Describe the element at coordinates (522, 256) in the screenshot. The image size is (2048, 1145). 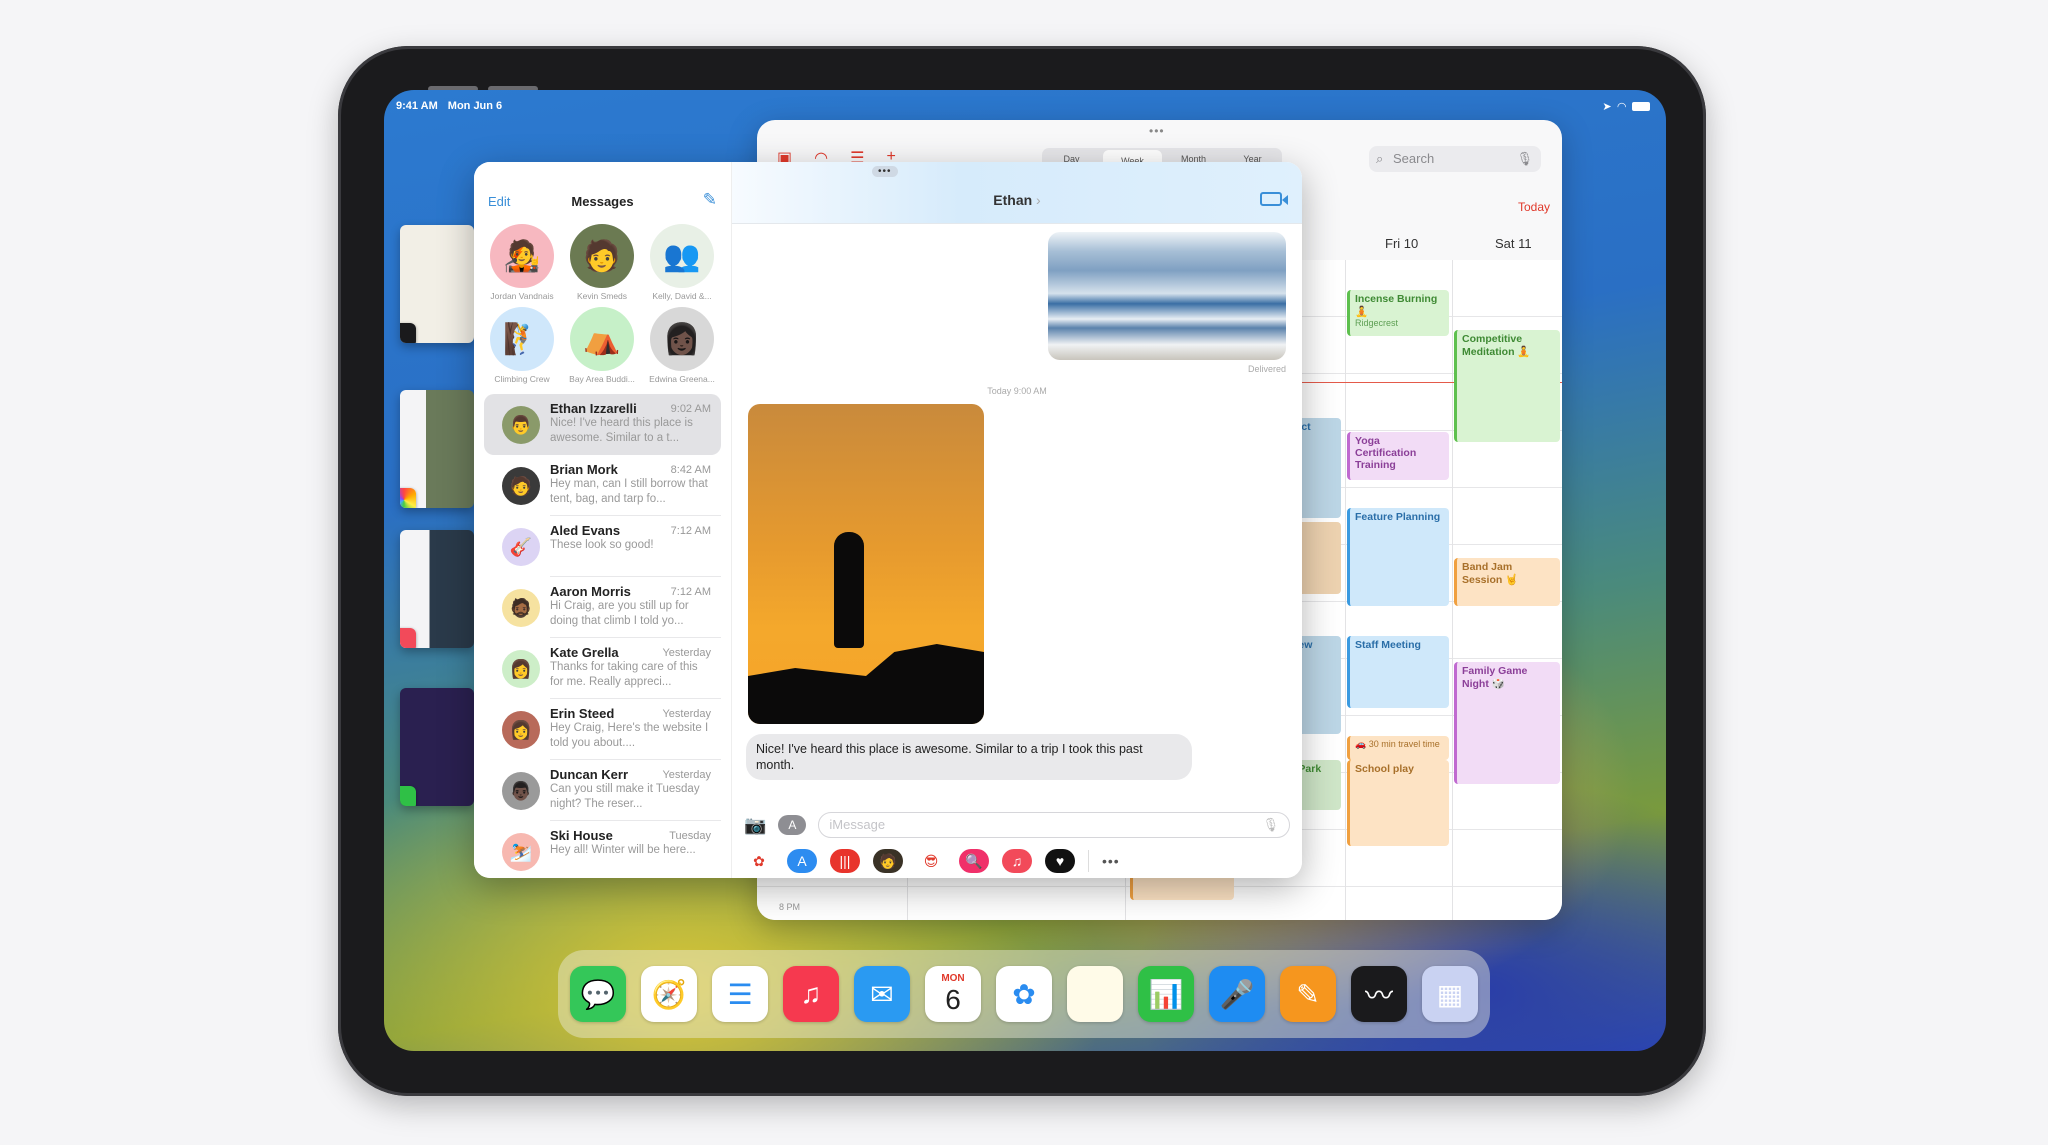
I see `avatar: 🧑‍🎤` at that location.